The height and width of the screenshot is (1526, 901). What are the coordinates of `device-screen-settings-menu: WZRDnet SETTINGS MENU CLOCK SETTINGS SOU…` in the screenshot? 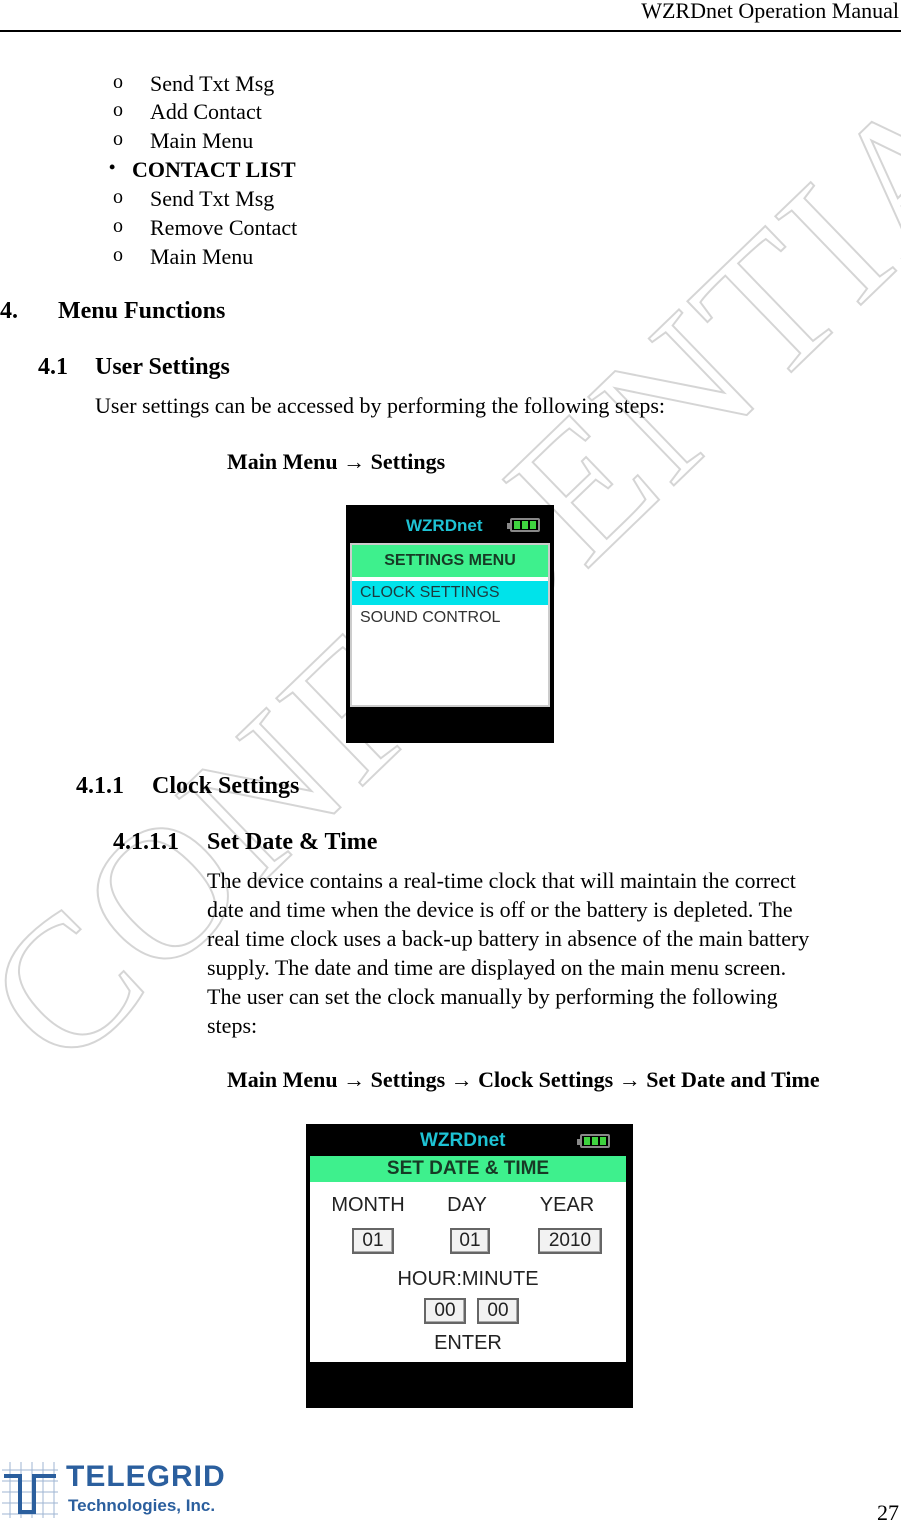 It's located at (450, 624).